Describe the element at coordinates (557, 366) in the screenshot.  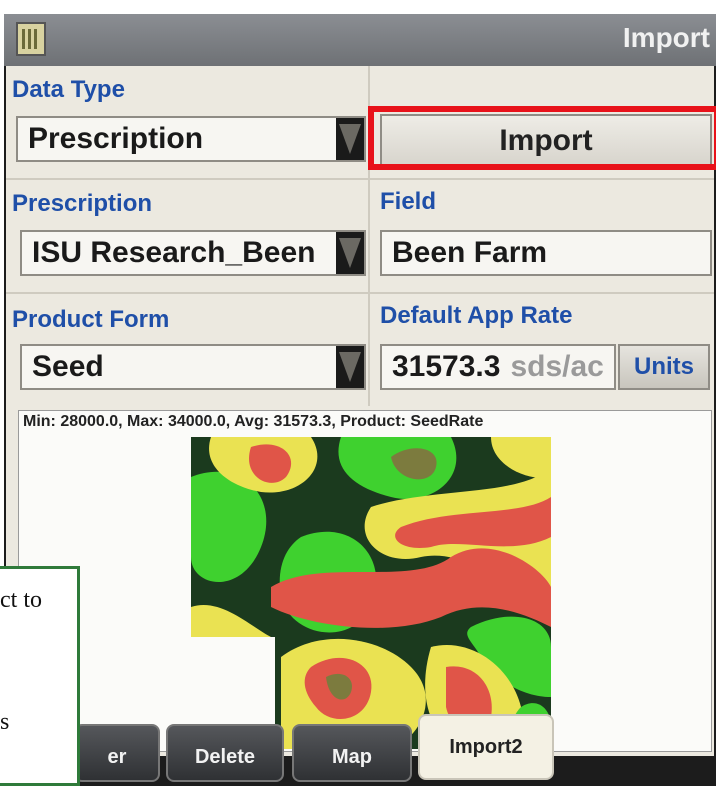
I see `app-rate-unit: sds/ac` at that location.